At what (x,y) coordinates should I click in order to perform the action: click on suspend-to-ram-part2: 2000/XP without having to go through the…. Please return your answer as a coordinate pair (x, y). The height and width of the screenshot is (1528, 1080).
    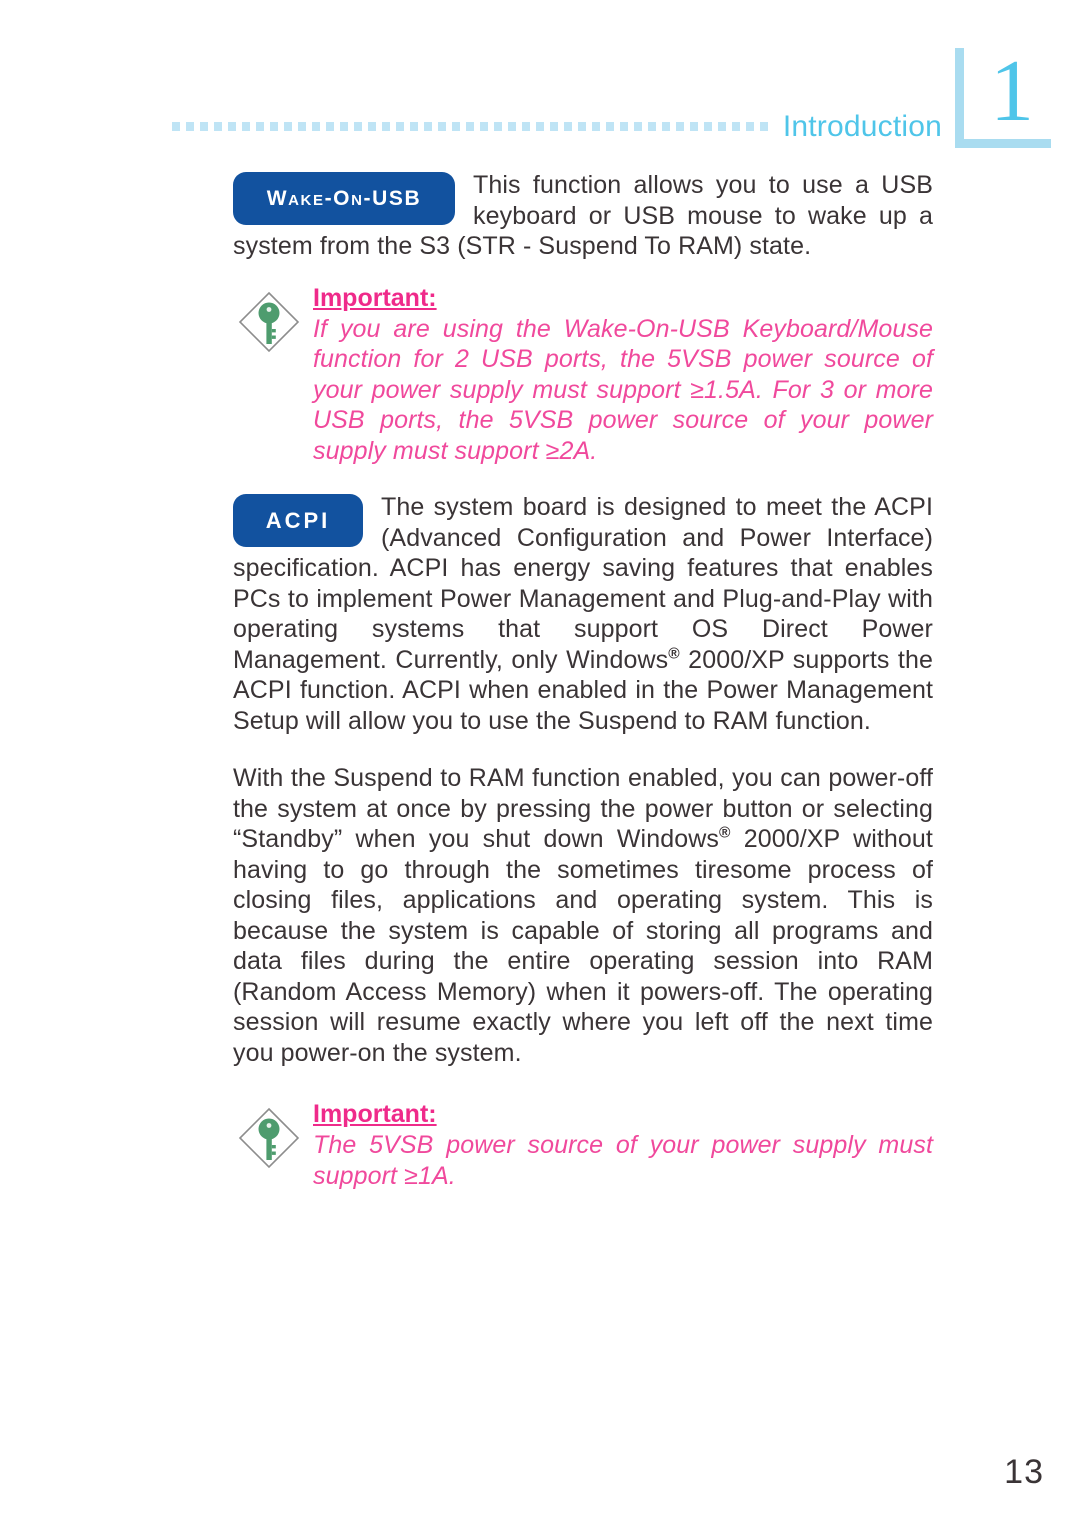
    Looking at the image, I should click on (583, 946).